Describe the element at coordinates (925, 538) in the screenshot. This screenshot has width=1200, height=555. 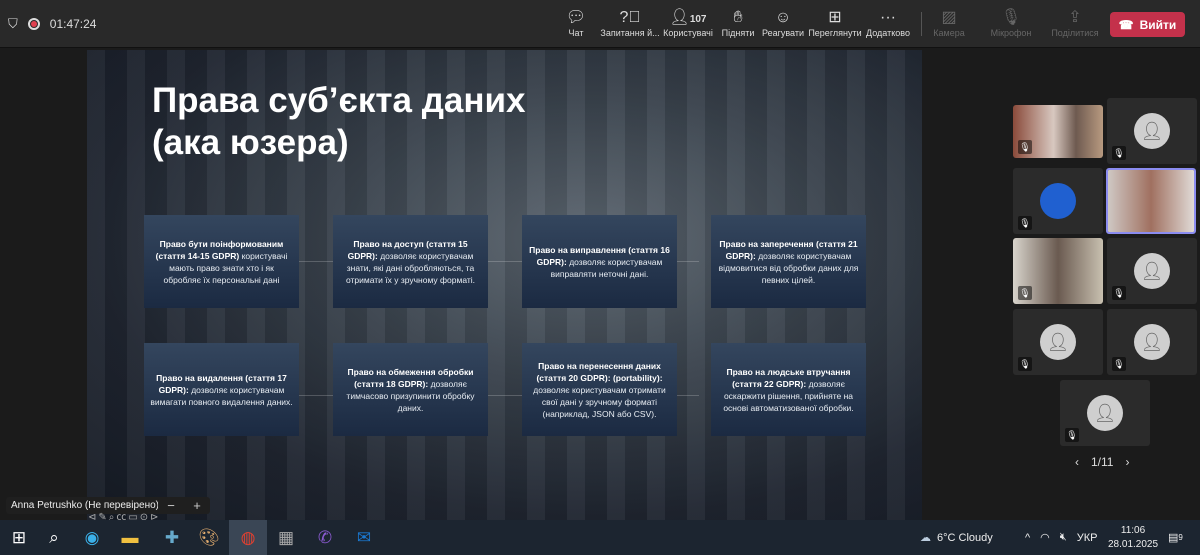
I see `cloud-icon: ☁` at that location.